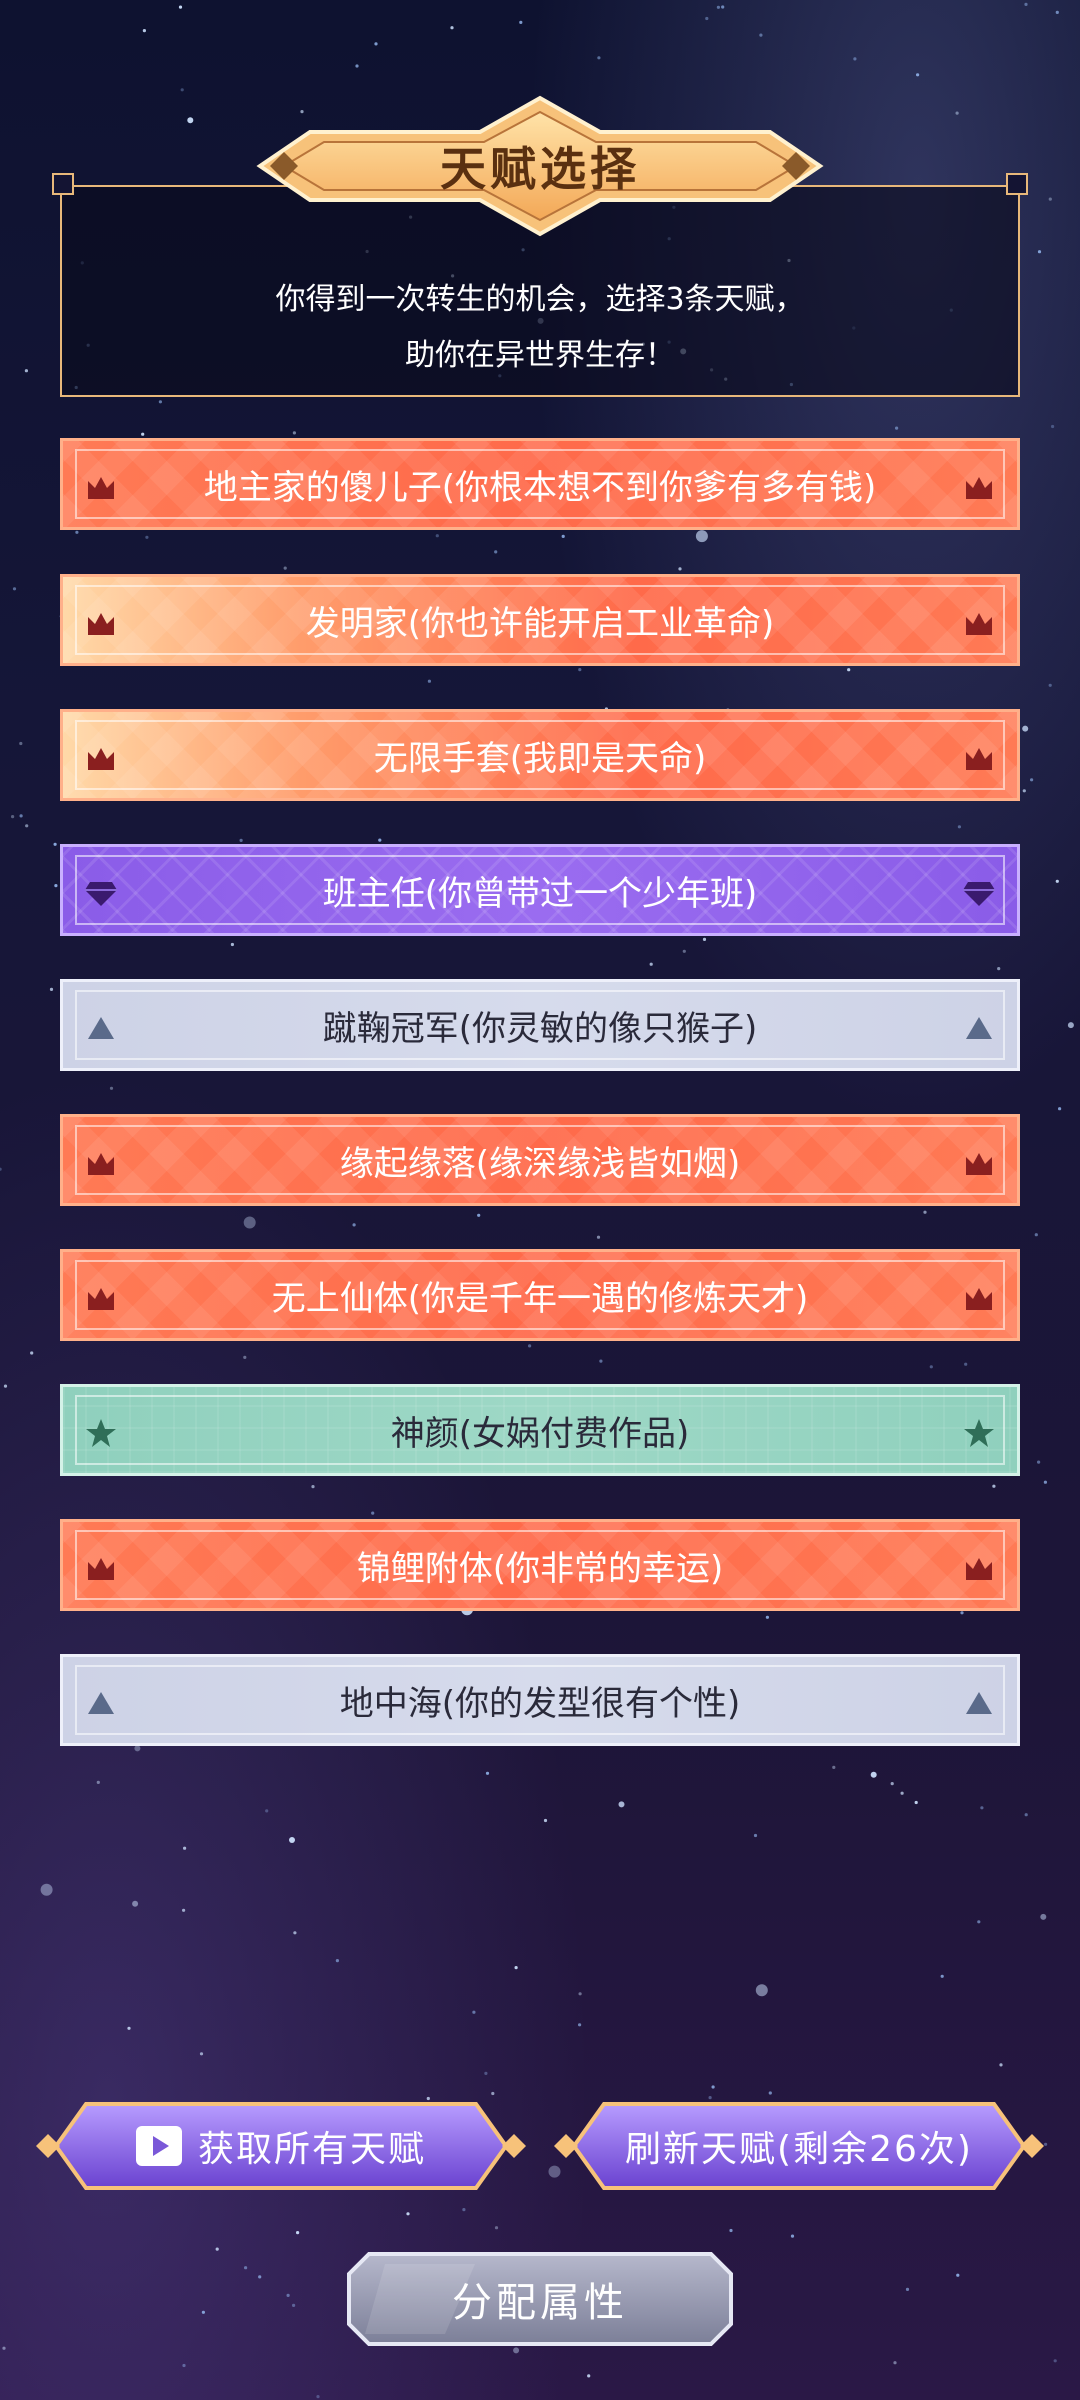  Describe the element at coordinates (799, 2146) in the screenshot. I see `refresh-talents-button: 刷新天赋(剩余26次)` at that location.